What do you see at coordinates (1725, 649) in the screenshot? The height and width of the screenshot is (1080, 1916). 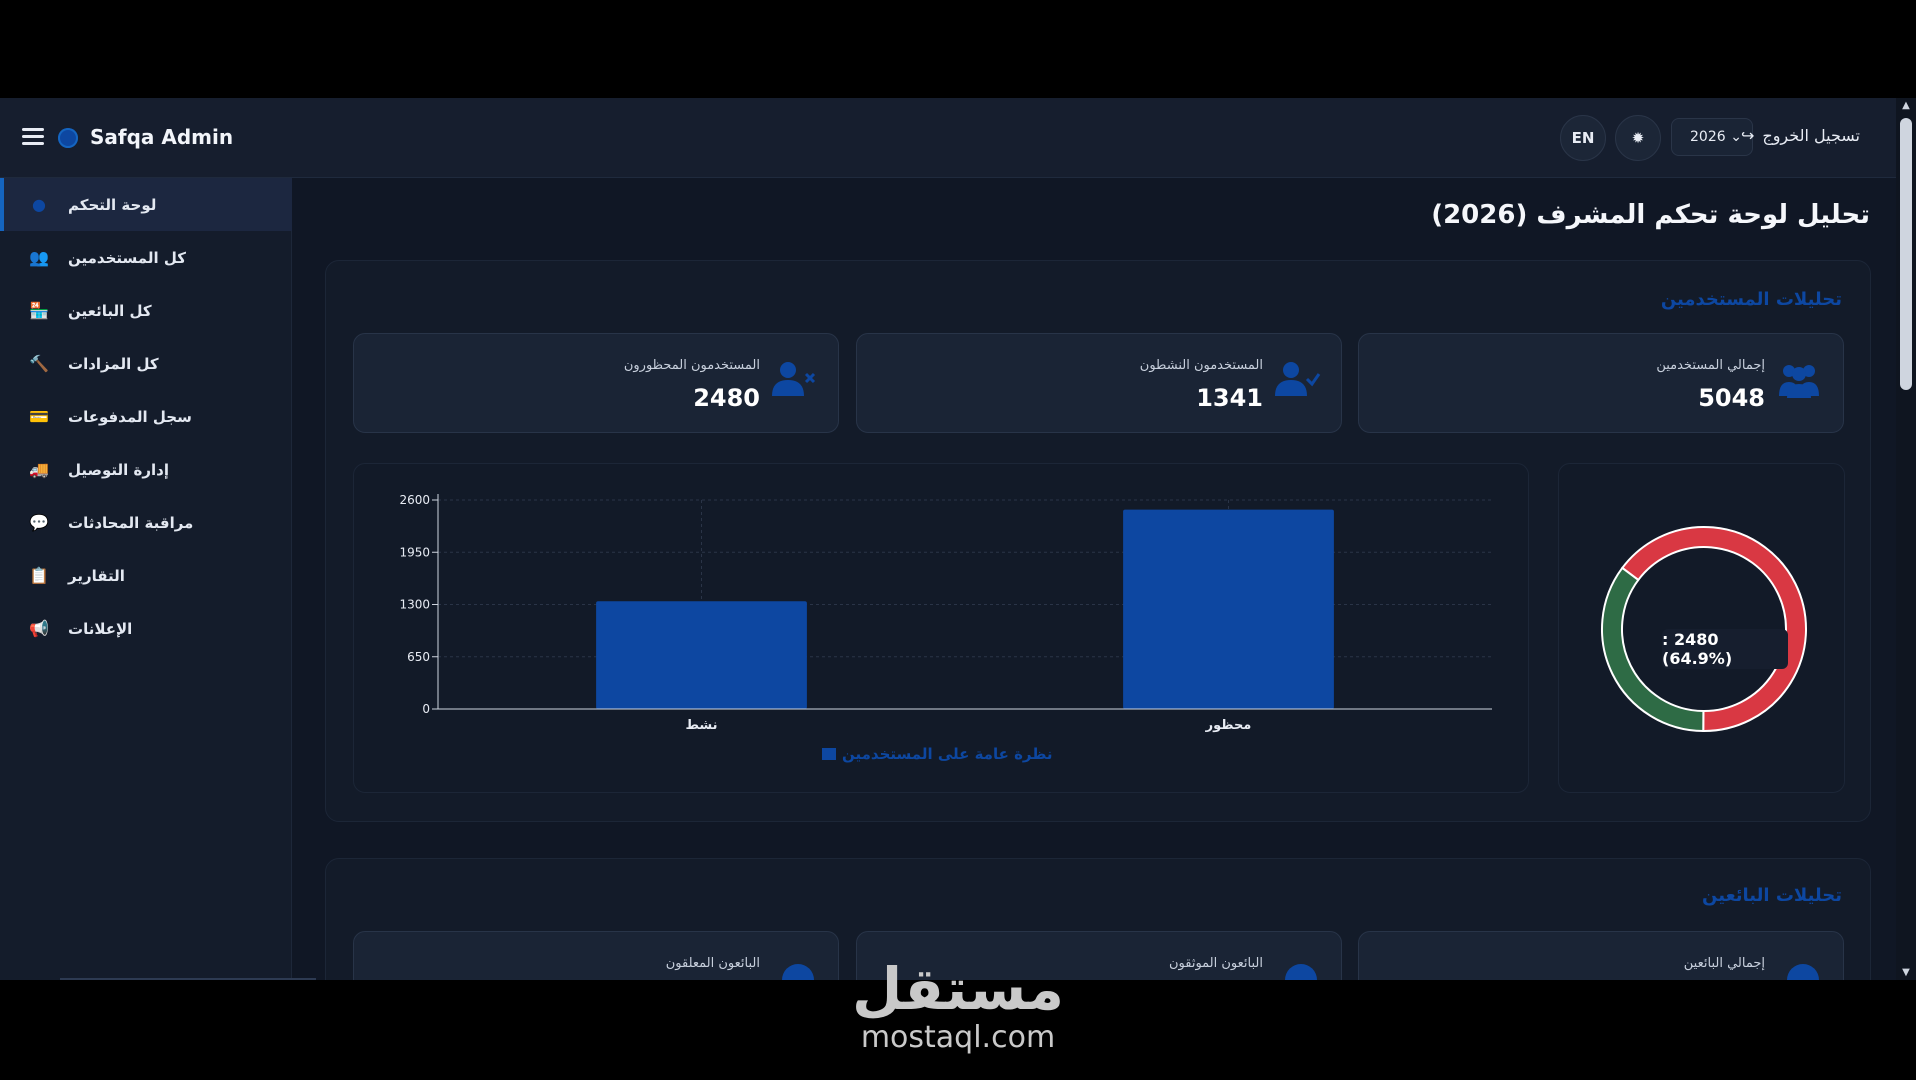 I see `donut-chart-tooltip: : 2480 (64.9%)` at bounding box center [1725, 649].